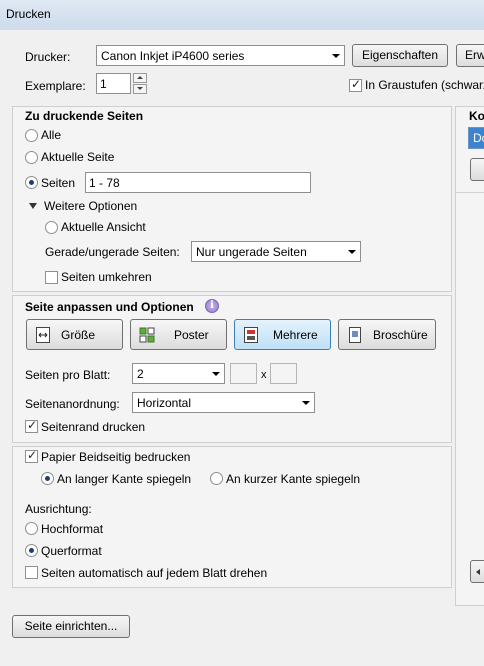 The width and height of the screenshot is (484, 666). I want to click on pages-per-sheet-select: 2, so click(178, 373).